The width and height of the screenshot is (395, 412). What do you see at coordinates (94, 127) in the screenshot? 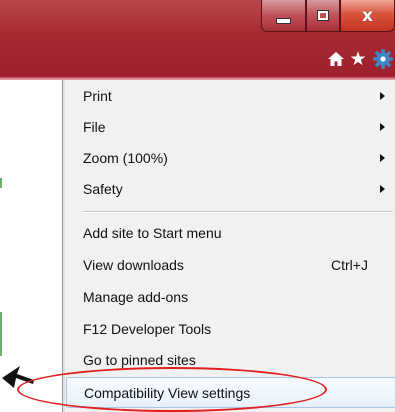
I see `menu-item-label: File` at bounding box center [94, 127].